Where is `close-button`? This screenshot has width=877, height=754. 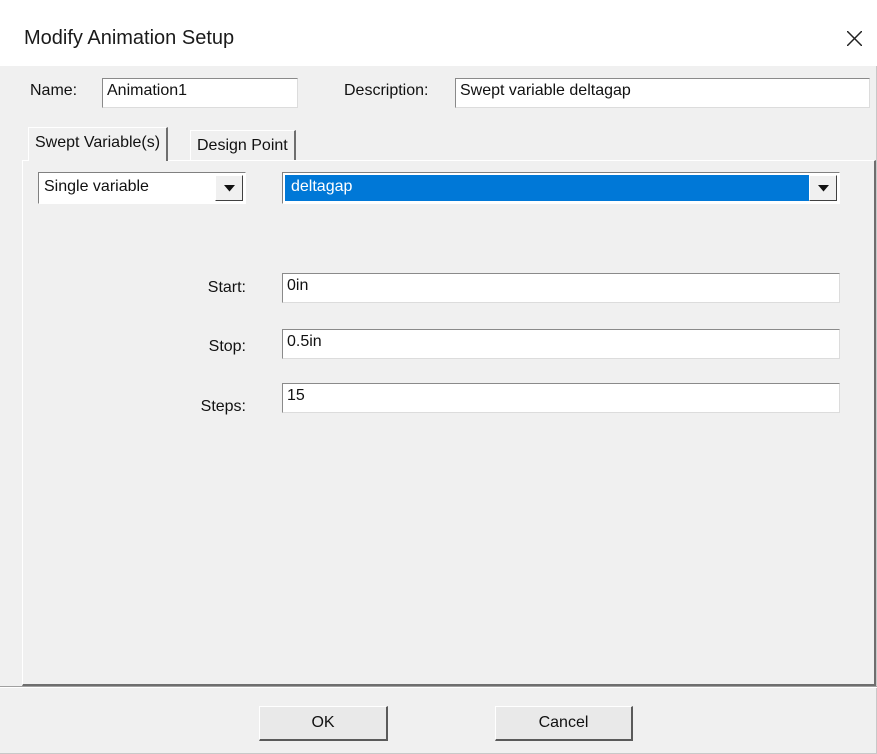
close-button is located at coordinates (854, 38).